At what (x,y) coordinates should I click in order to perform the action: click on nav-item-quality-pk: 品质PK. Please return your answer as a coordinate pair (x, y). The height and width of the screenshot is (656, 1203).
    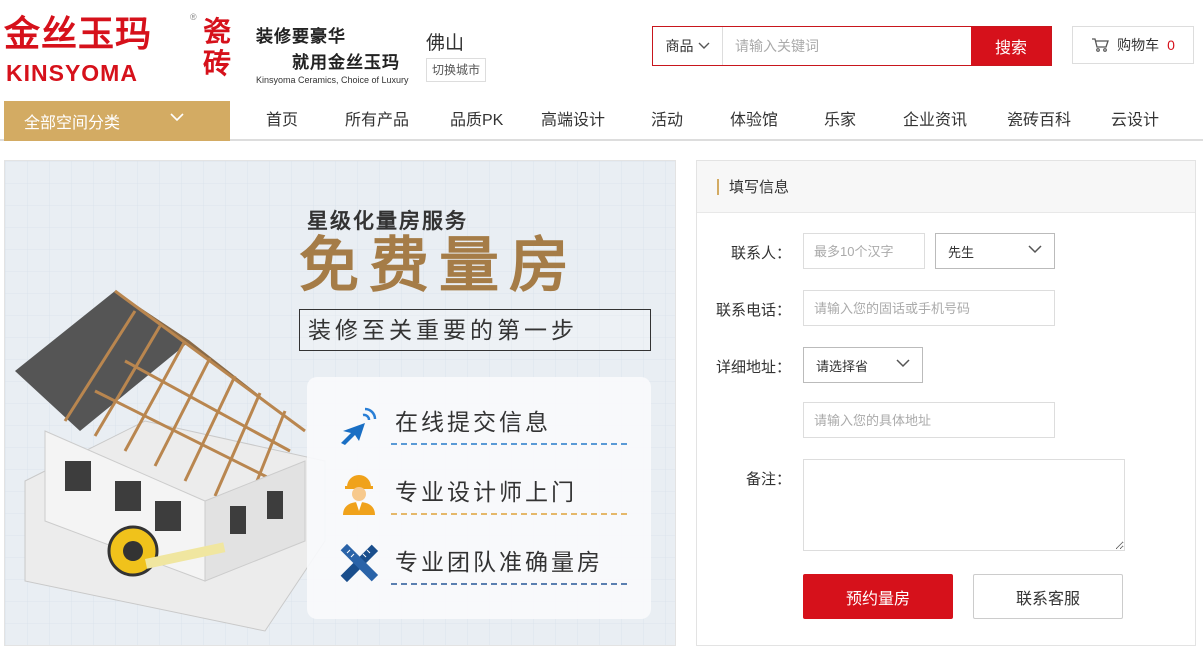
    Looking at the image, I should click on (476, 121).